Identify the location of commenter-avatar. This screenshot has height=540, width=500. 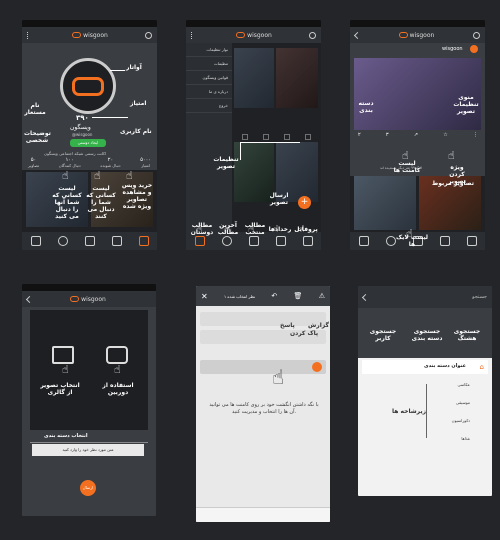
(317, 367).